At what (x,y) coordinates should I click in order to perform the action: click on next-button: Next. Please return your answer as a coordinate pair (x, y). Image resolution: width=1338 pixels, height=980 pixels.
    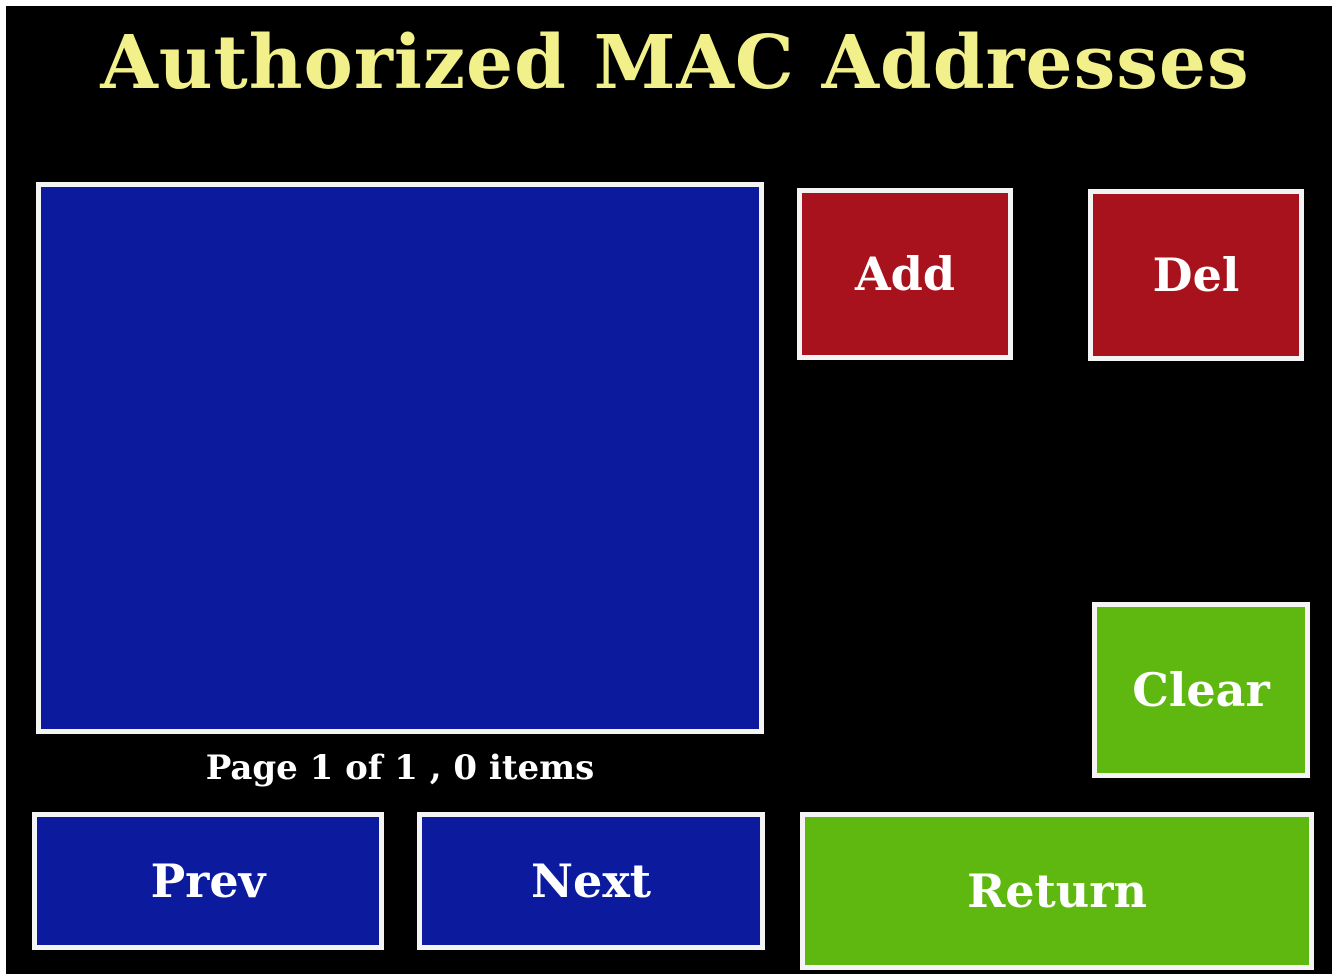
    Looking at the image, I should click on (591, 881).